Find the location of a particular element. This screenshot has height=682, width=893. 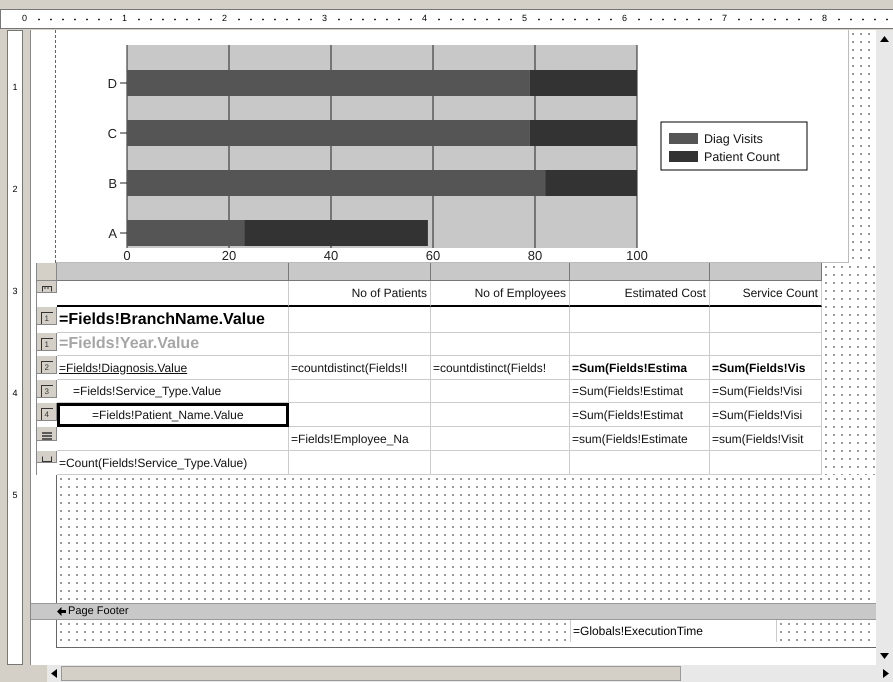

horizontal-scrollbar is located at coordinates (470, 673).